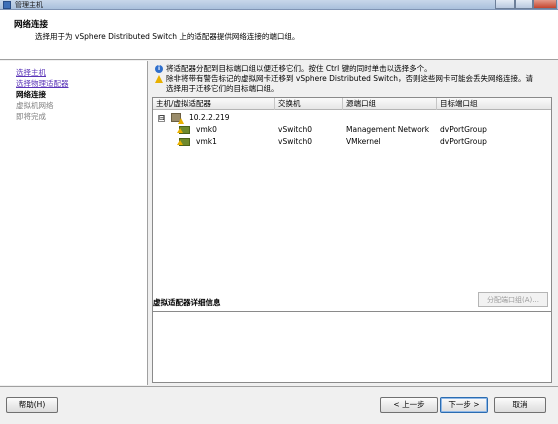 The width and height of the screenshot is (558, 424). Describe the element at coordinates (206, 141) in the screenshot. I see `adapter-name: vmk1` at that location.